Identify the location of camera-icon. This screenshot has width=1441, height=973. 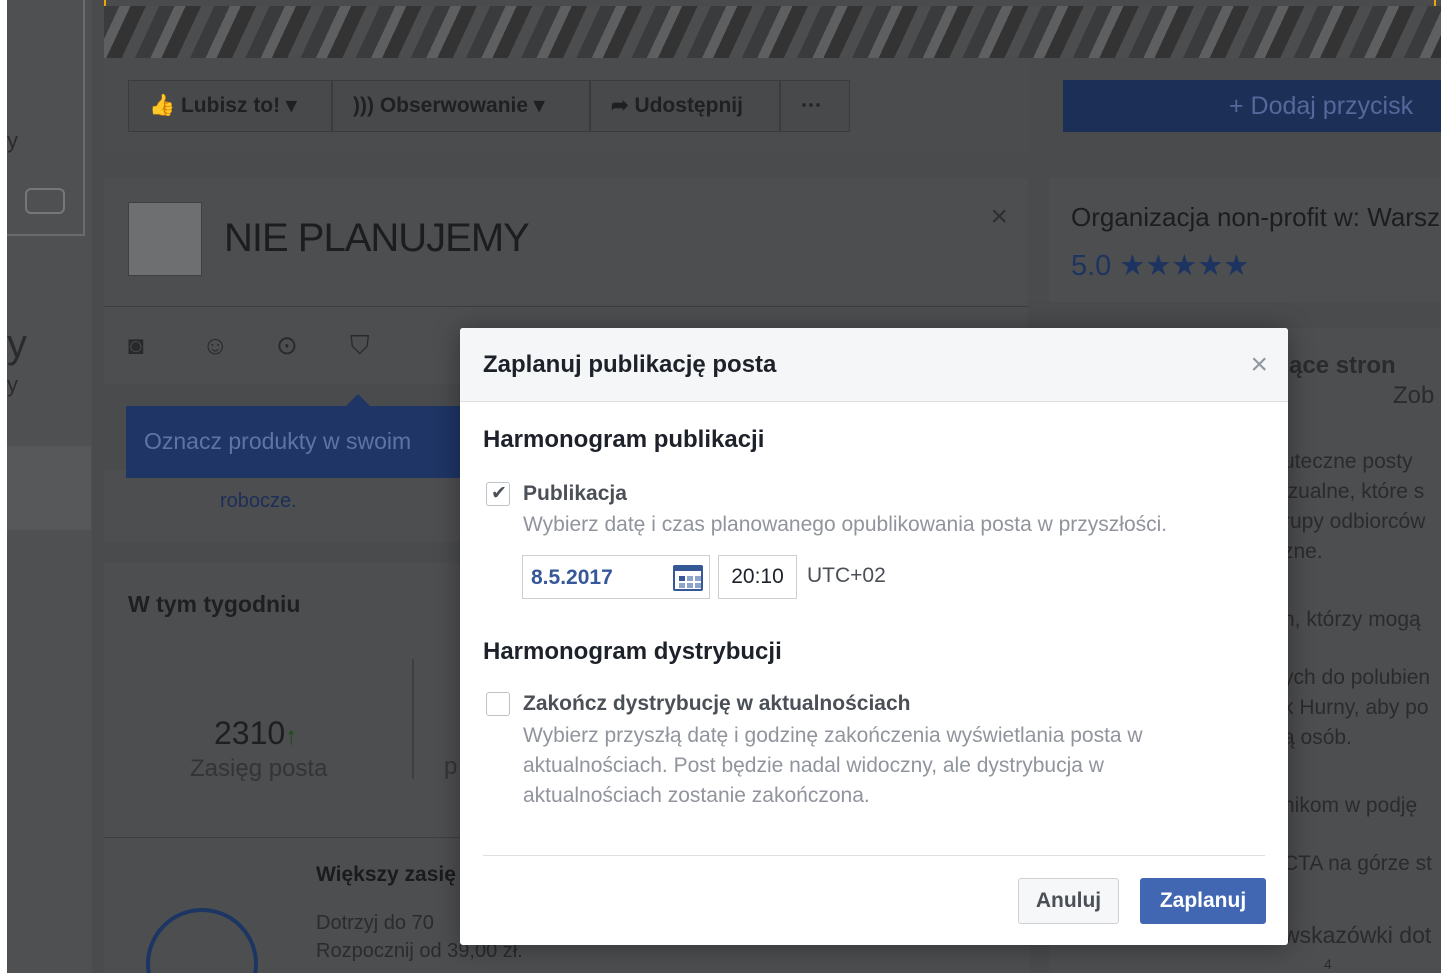
(45, 201).